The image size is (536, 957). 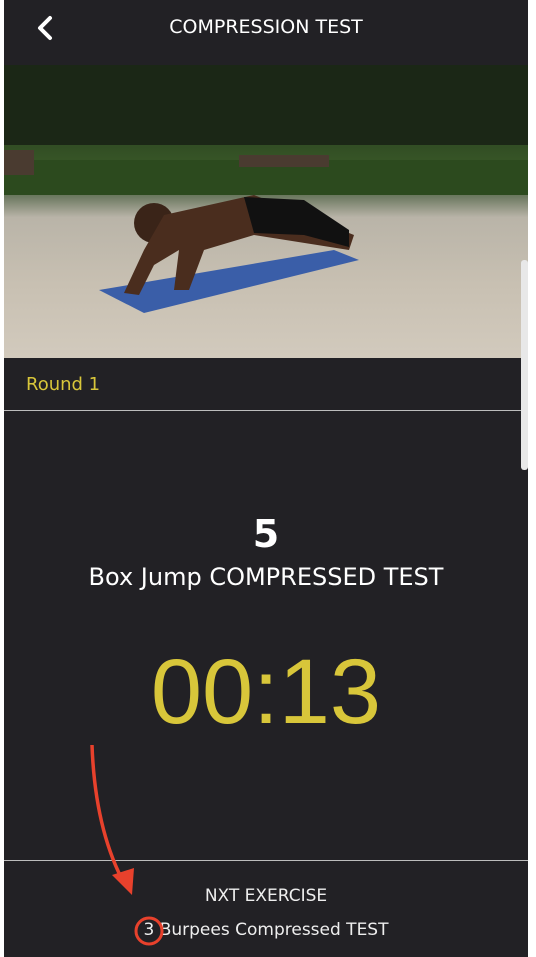 What do you see at coordinates (266, 692) in the screenshot?
I see `countdown-timer: 00:13` at bounding box center [266, 692].